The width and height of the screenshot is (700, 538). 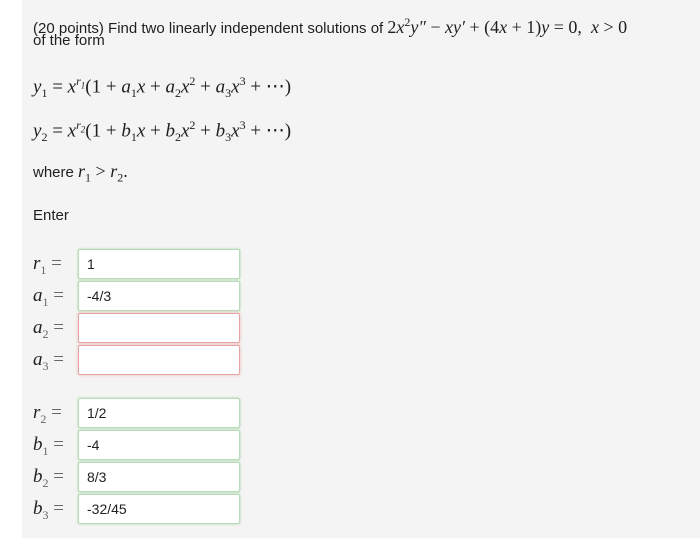 What do you see at coordinates (48, 446) in the screenshot?
I see `b1-label: b1 =` at bounding box center [48, 446].